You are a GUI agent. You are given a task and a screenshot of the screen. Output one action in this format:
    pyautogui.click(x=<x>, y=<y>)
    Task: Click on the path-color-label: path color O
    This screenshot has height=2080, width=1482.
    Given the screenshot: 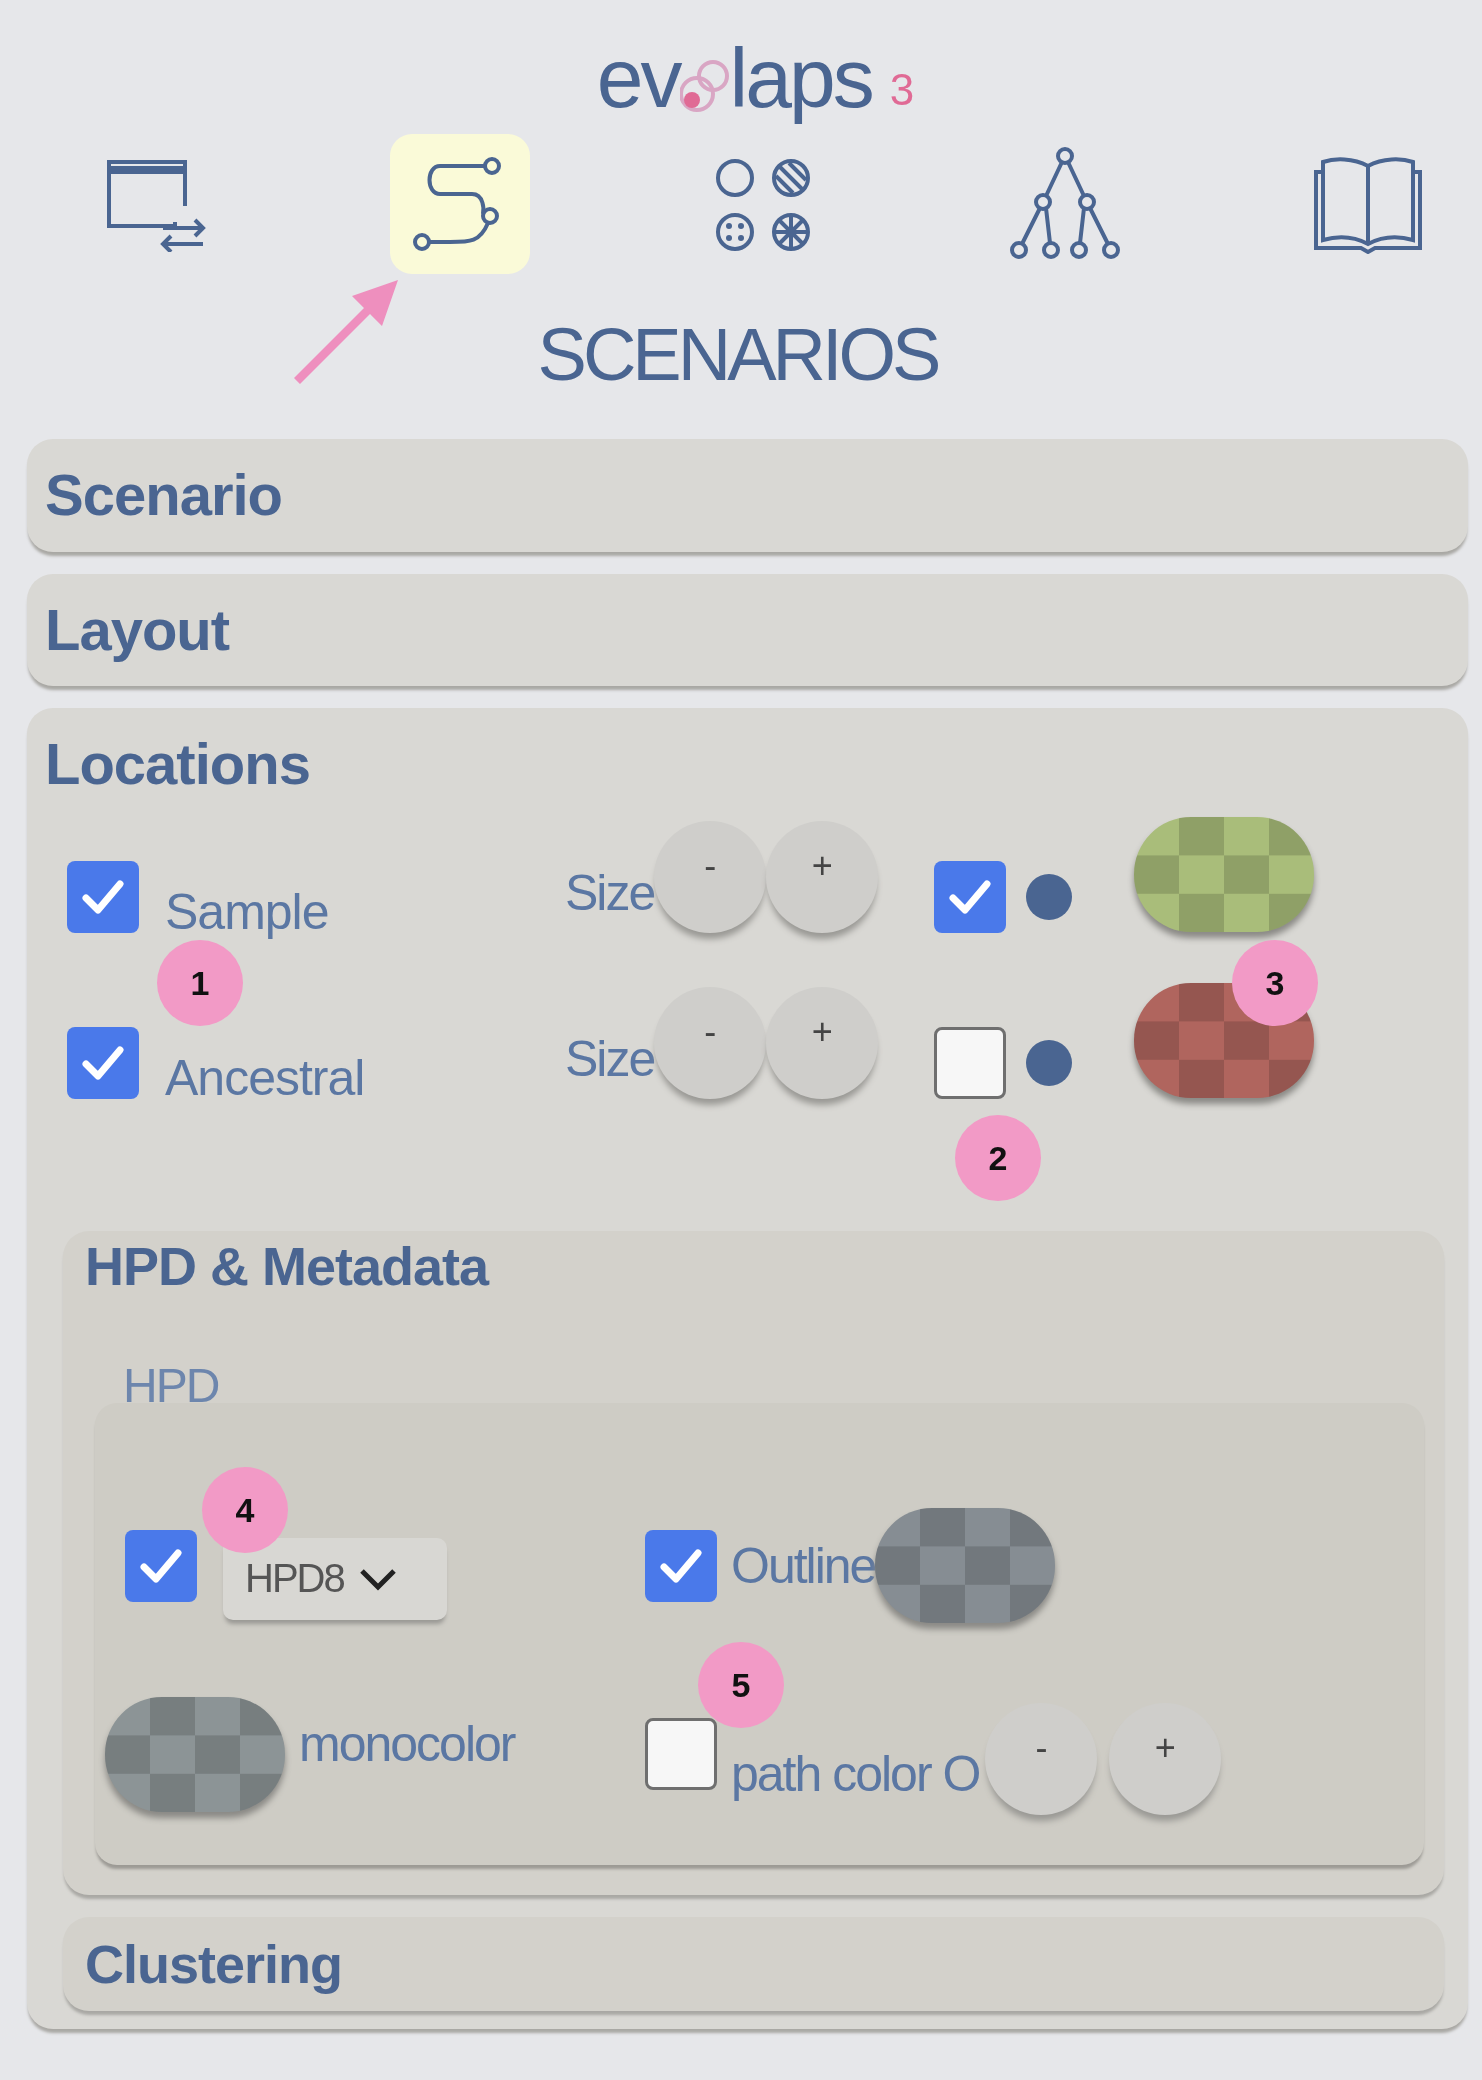 What is the action you would take?
    pyautogui.click(x=855, y=1774)
    